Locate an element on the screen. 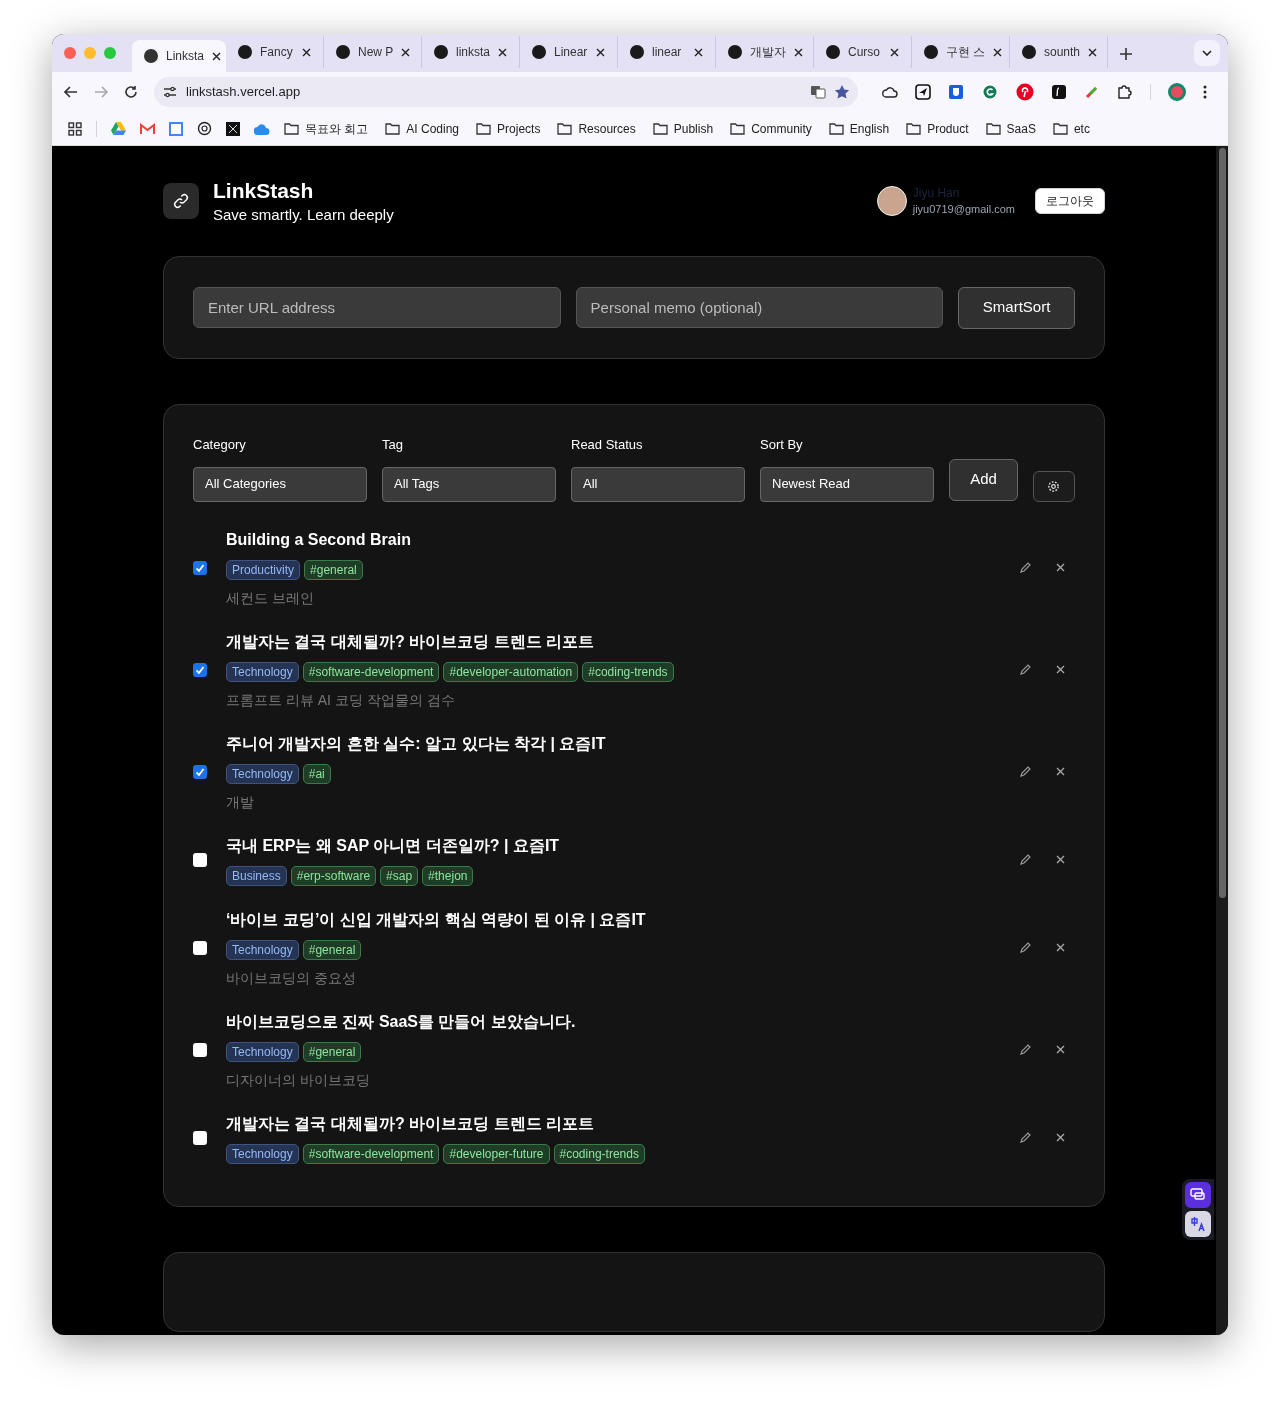 This screenshot has width=1280, height=1404. browser-tab: Curso is located at coordinates (863, 52).